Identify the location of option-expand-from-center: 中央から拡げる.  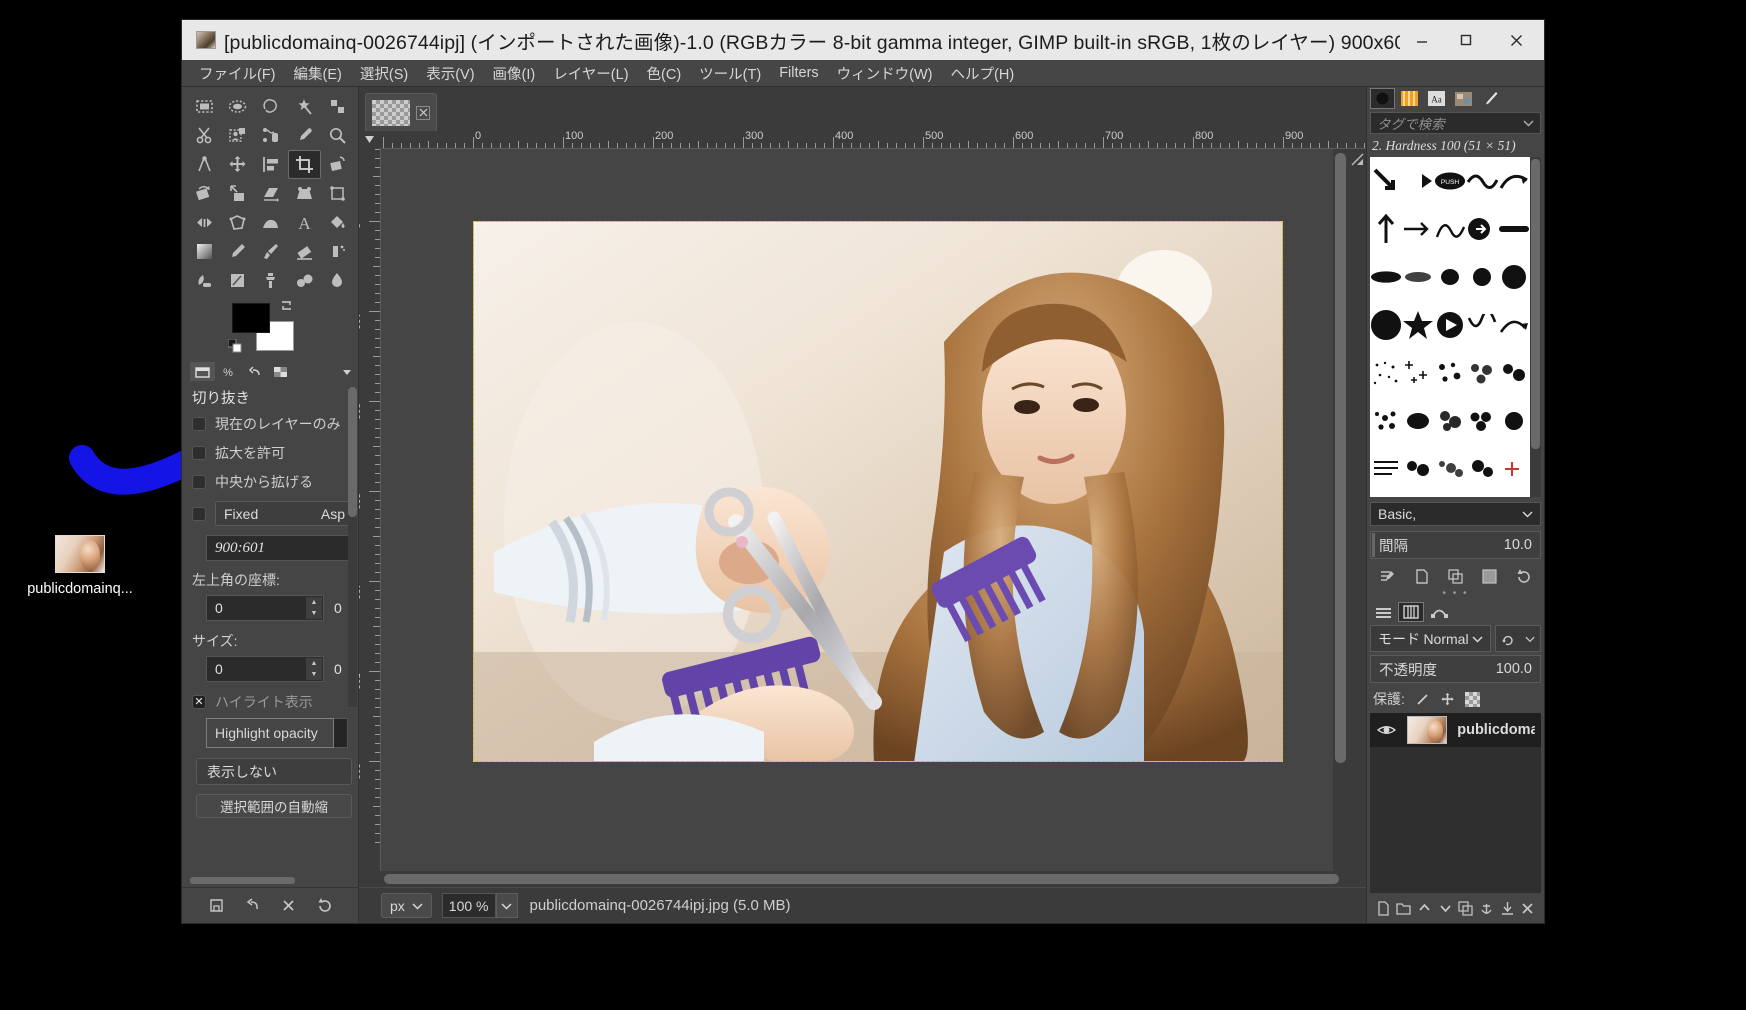
(273, 482).